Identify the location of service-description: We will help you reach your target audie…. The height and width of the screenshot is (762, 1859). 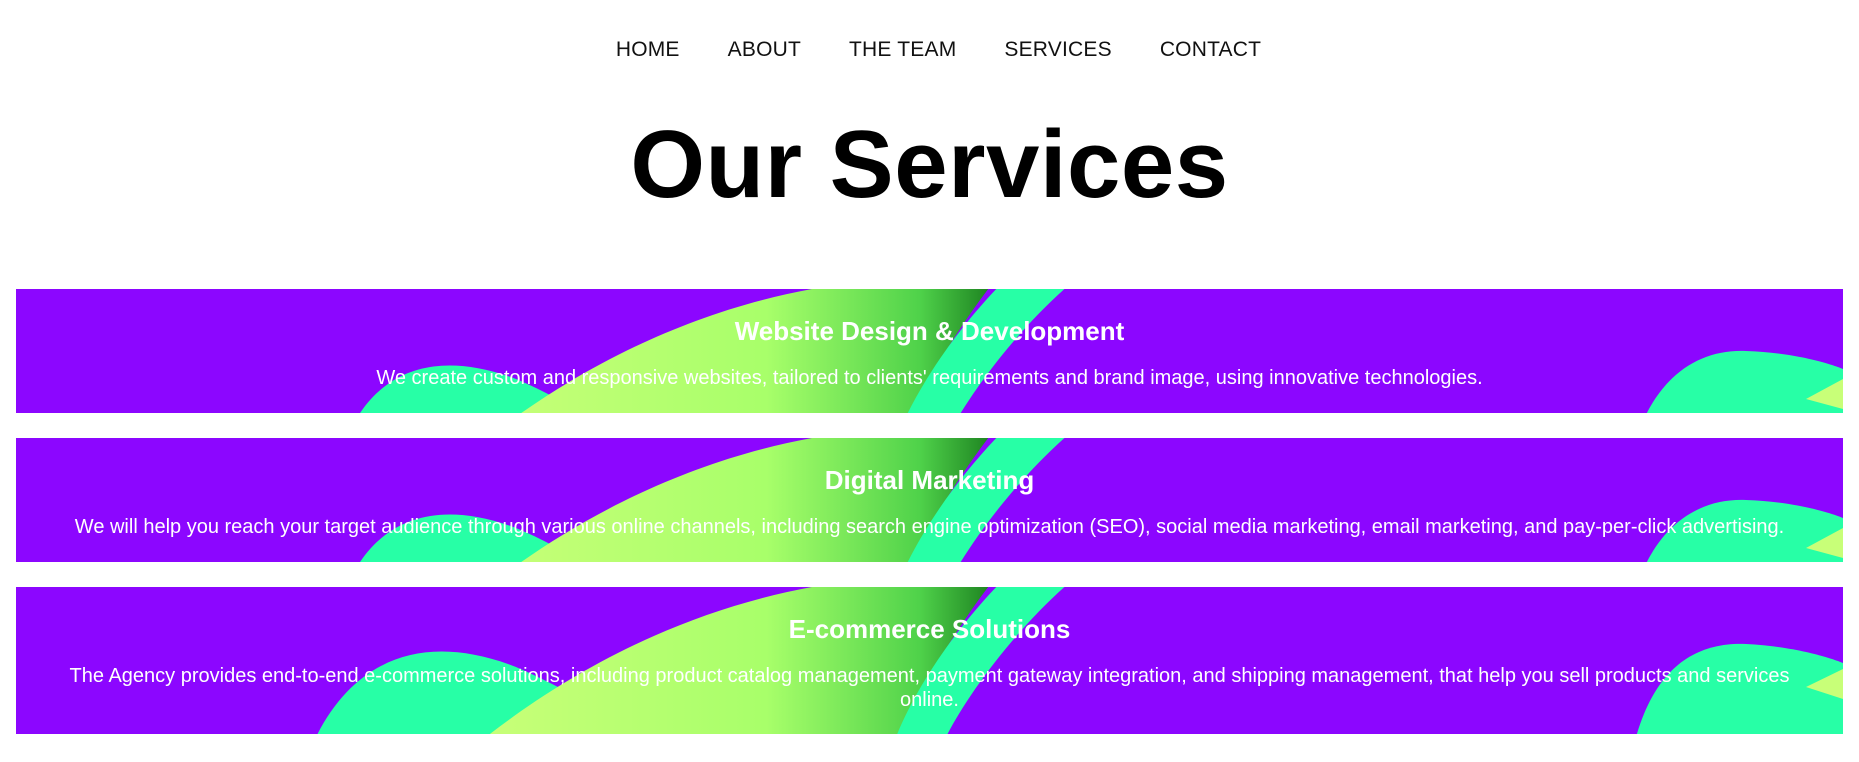
(929, 527).